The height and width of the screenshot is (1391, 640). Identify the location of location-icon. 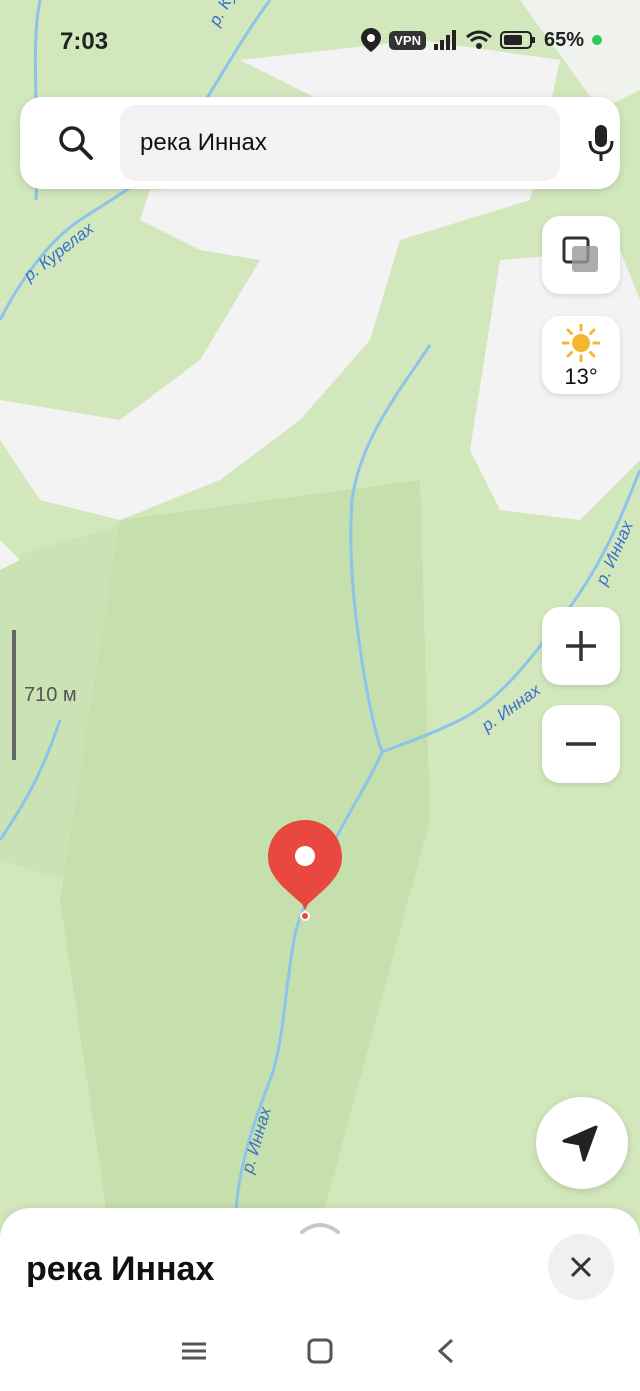
(371, 40).